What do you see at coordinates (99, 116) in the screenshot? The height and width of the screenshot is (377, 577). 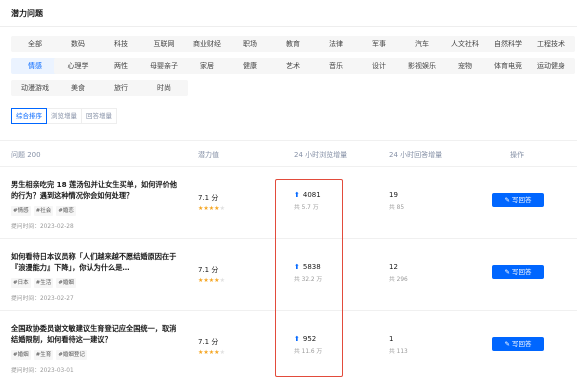 I see `sort-tab-answers: 回答增量` at bounding box center [99, 116].